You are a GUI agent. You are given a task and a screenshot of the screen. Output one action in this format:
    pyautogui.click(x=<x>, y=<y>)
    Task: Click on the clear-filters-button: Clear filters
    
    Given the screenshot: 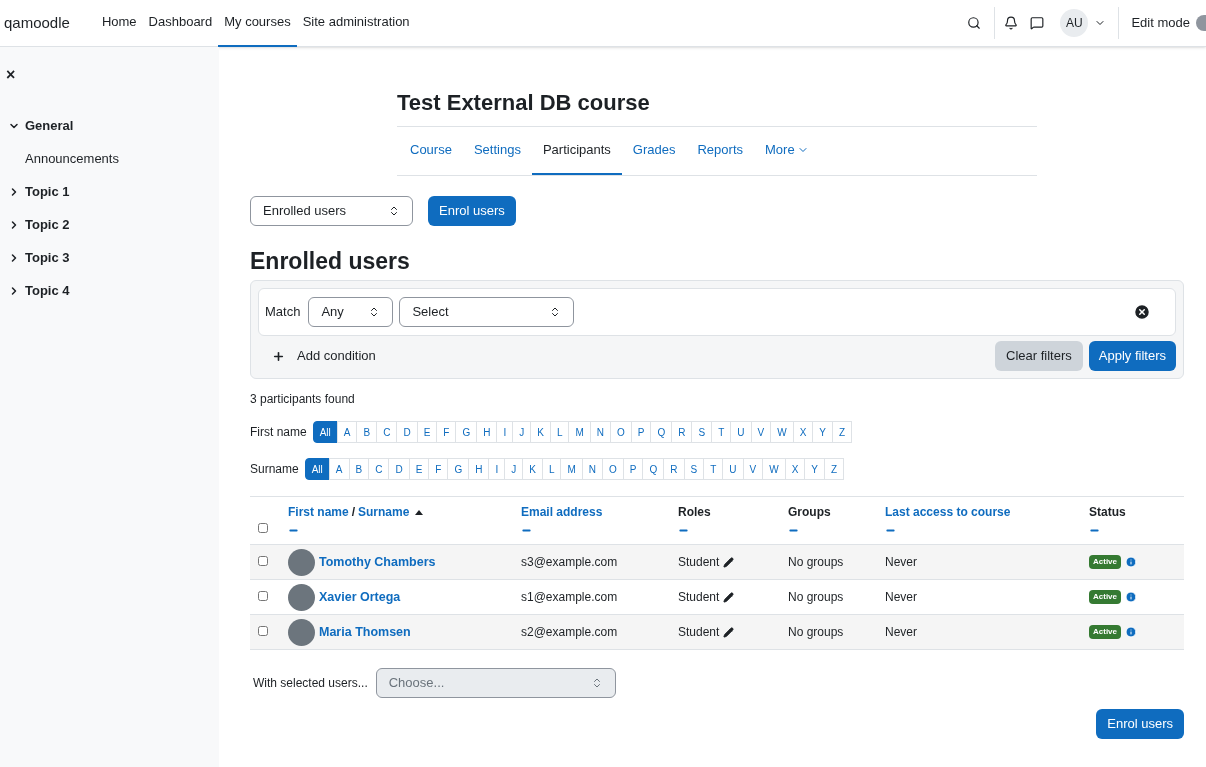 What is the action you would take?
    pyautogui.click(x=1039, y=356)
    